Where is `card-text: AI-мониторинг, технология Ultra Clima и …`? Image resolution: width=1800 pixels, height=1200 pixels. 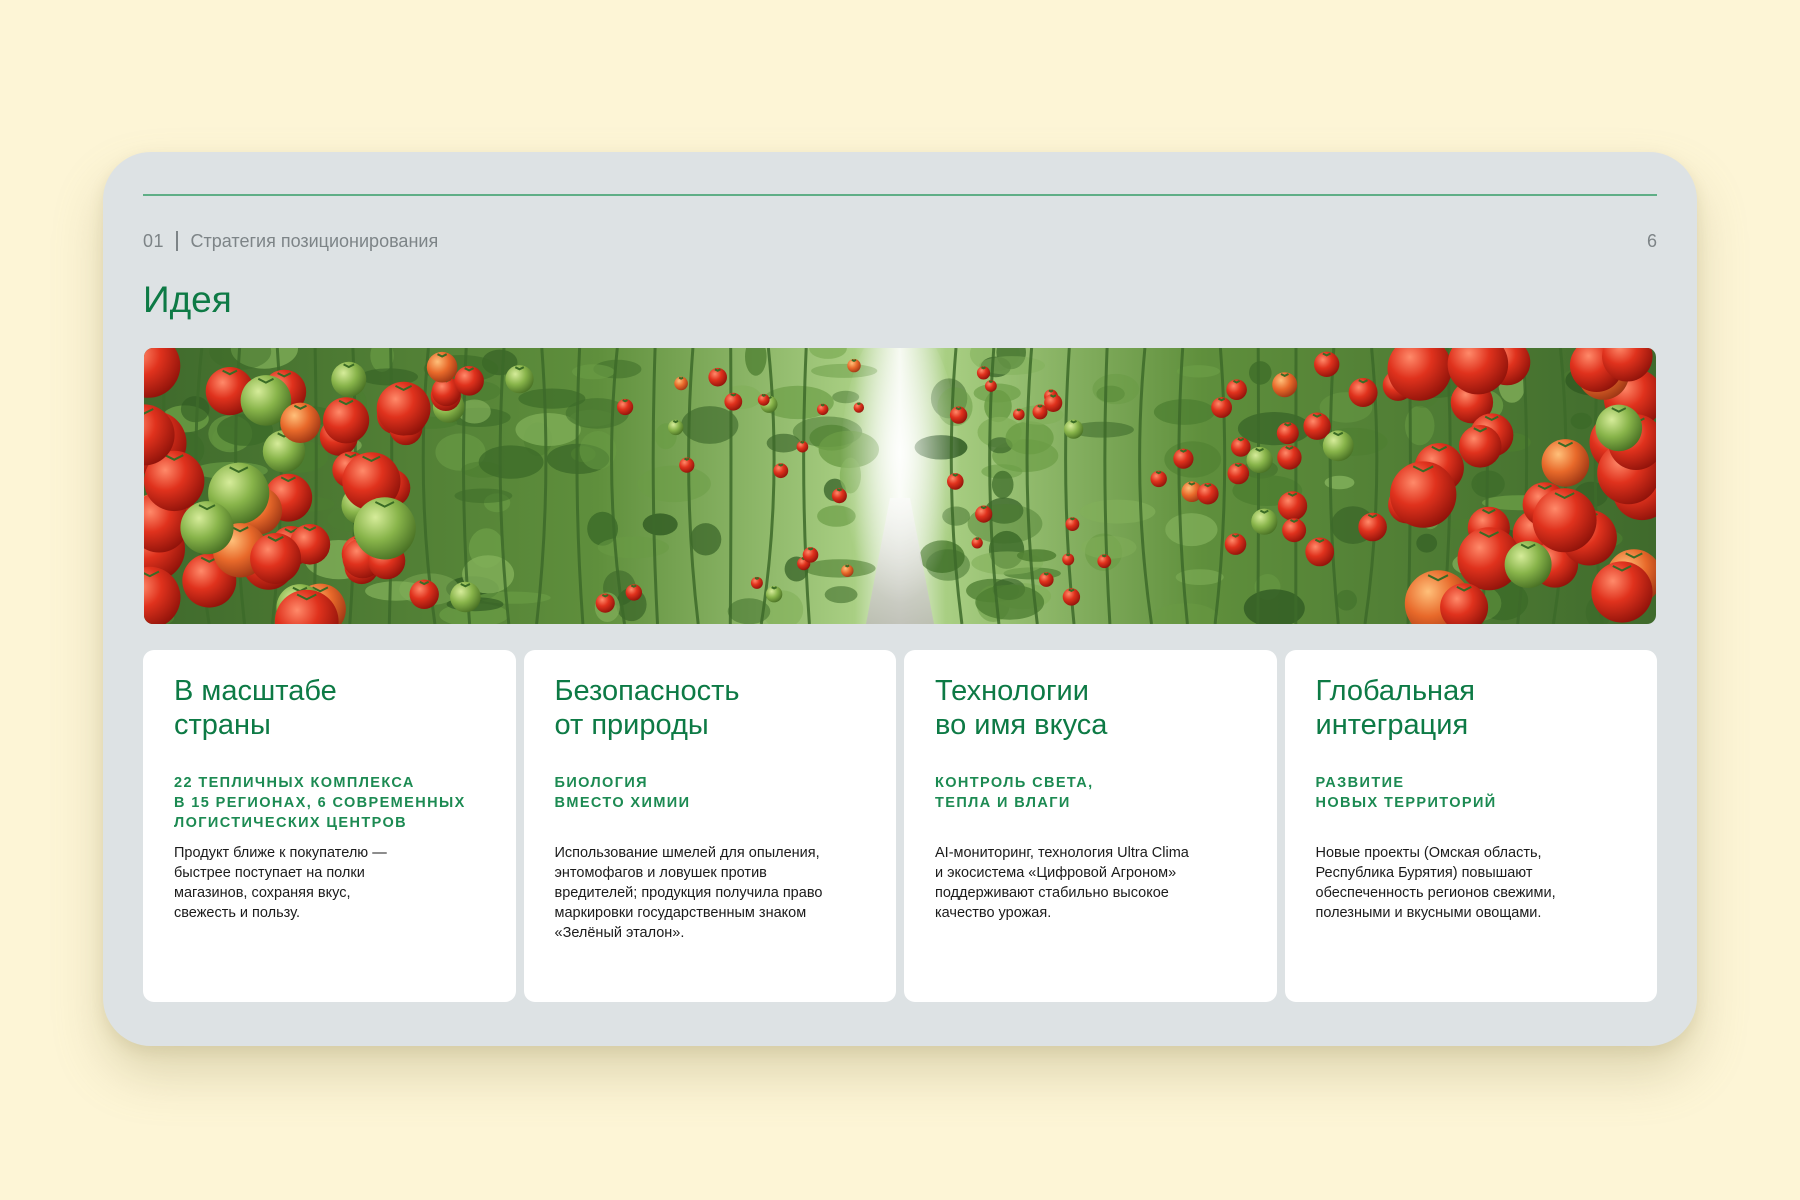
card-text: AI-мониторинг, технология Ultra Clima и … is located at coordinates (1062, 883).